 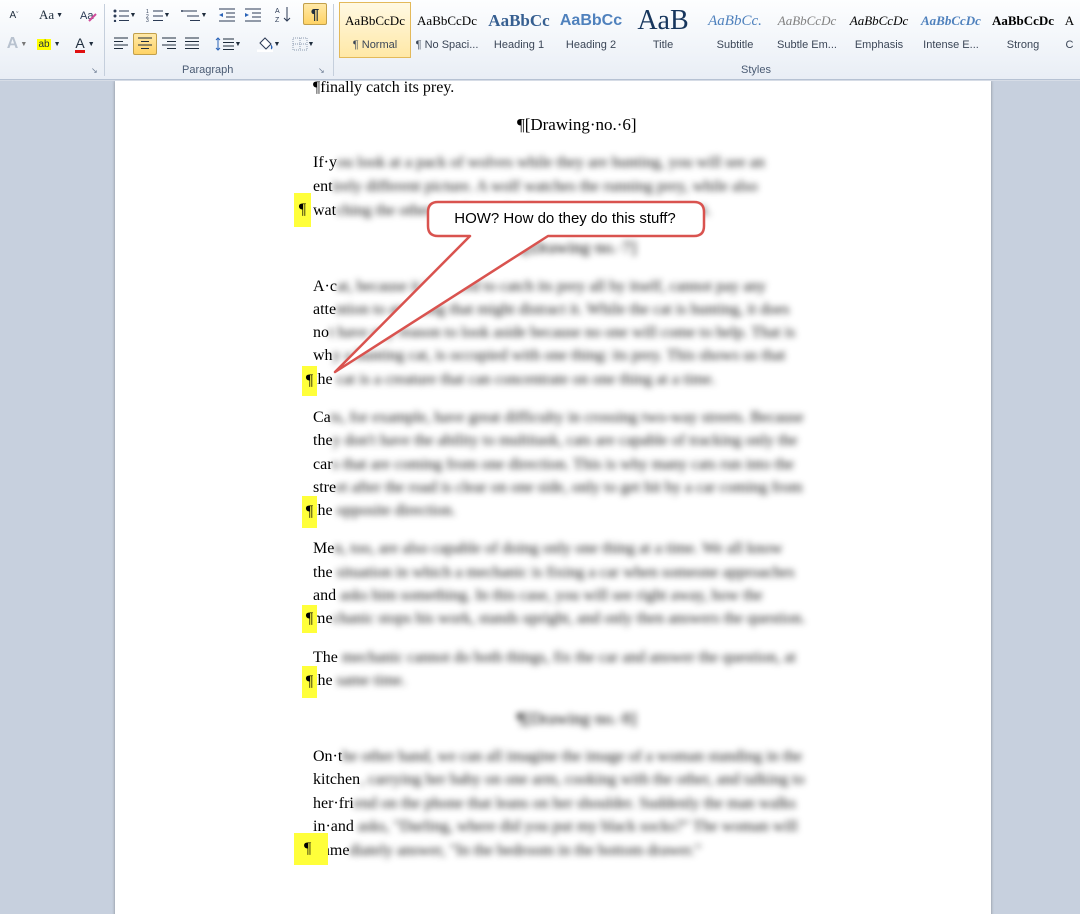 What do you see at coordinates (325, 309) in the screenshot?
I see `line-text-visible: atte` at bounding box center [325, 309].